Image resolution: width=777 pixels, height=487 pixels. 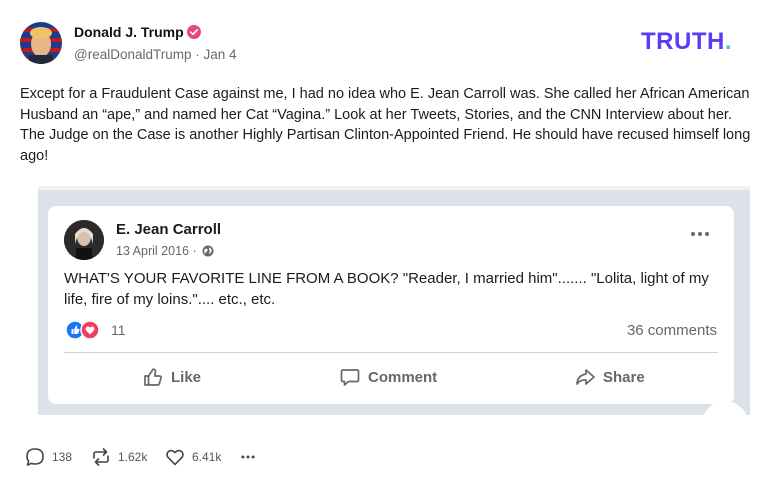 I want to click on like-button: 6.41k, so click(x=192, y=457).